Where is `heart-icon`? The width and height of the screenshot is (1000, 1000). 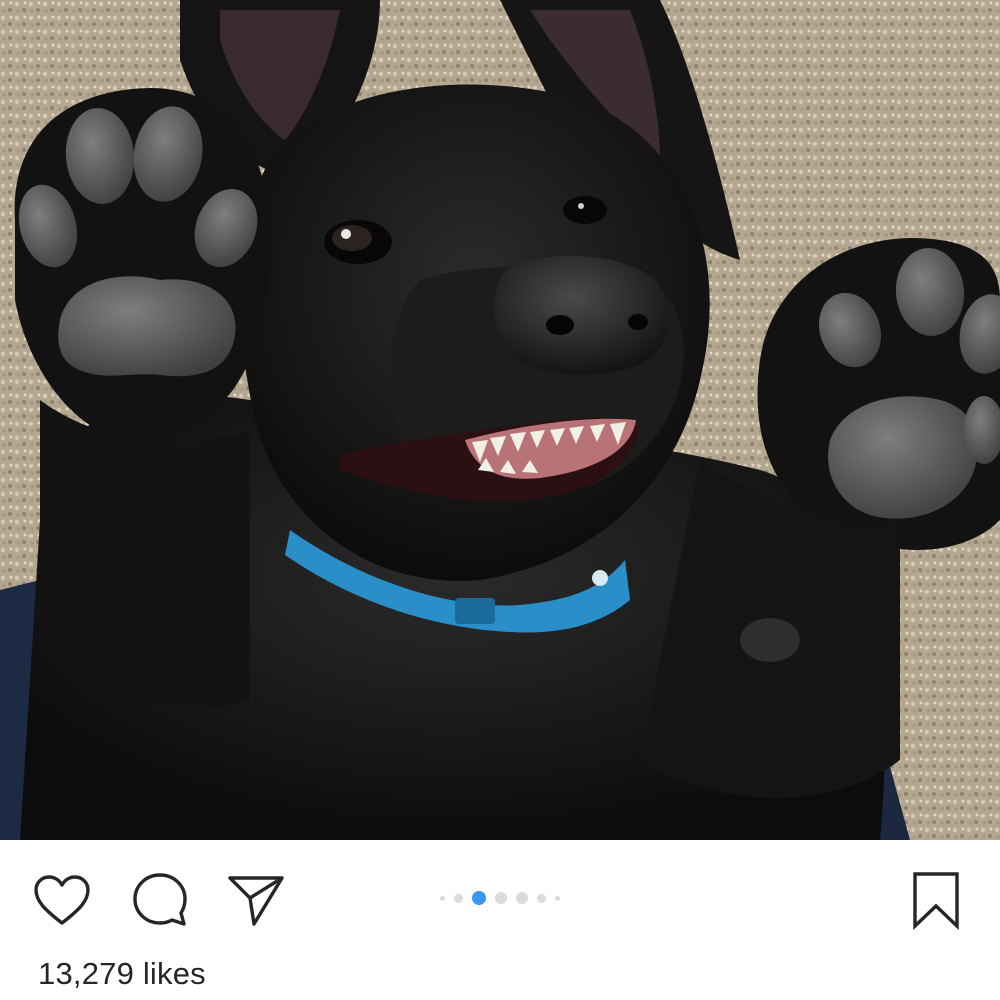 heart-icon is located at coordinates (62, 900).